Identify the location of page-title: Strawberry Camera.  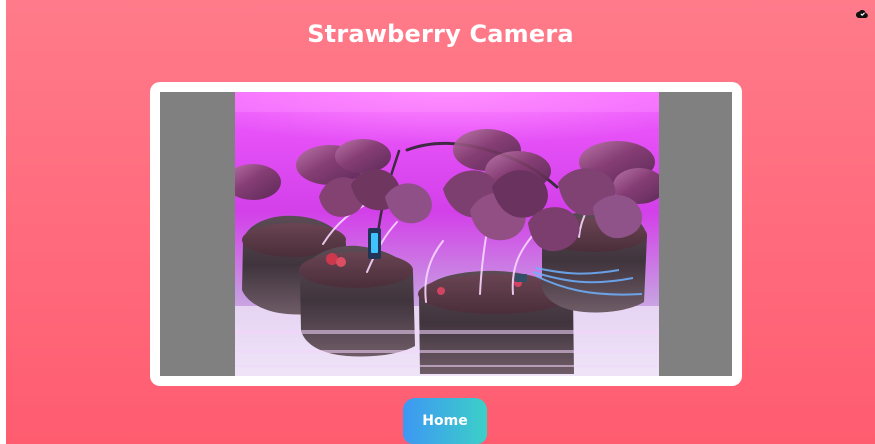
(440, 34).